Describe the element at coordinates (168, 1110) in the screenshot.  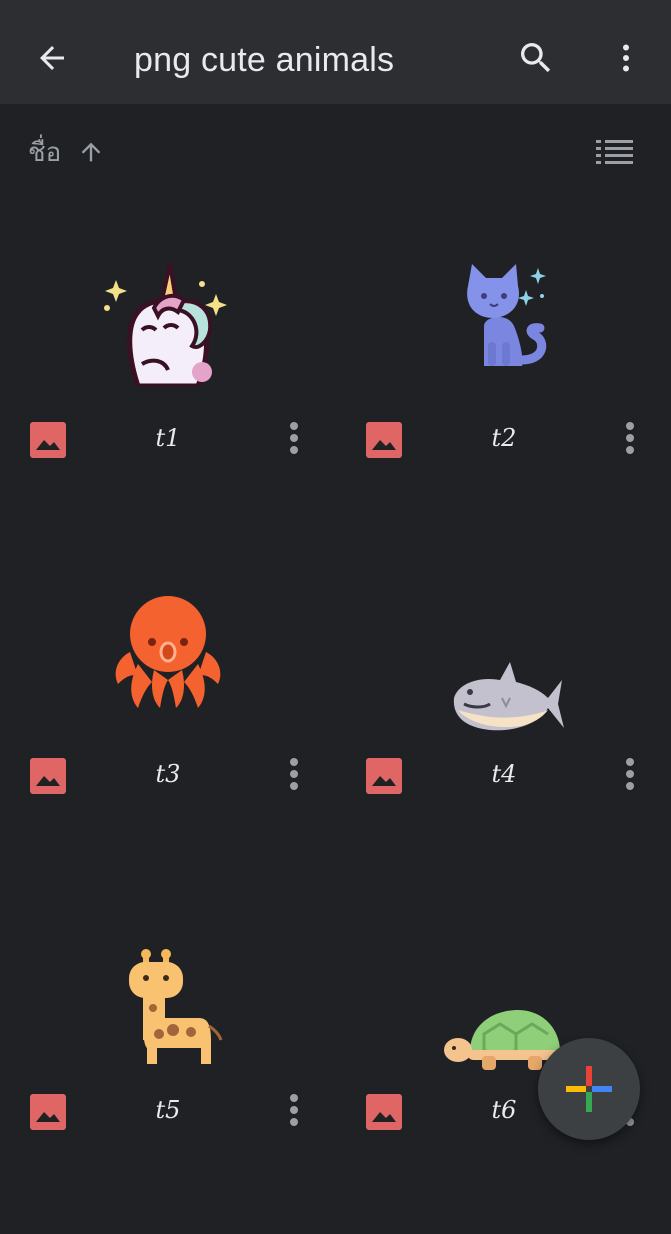
I see `file-name: t5` at that location.